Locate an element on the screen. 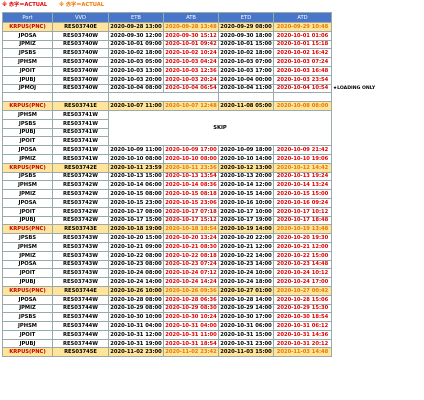  cell-vvd: RES03741W is located at coordinates (80, 123).